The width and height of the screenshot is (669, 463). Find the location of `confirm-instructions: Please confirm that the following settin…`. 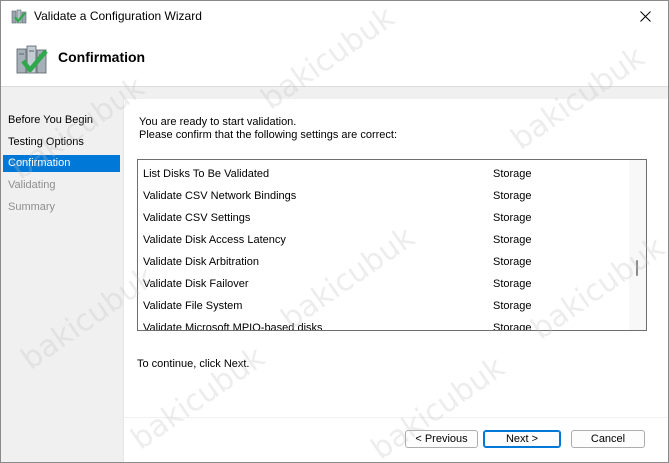

confirm-instructions: Please confirm that the following settin… is located at coordinates (268, 135).